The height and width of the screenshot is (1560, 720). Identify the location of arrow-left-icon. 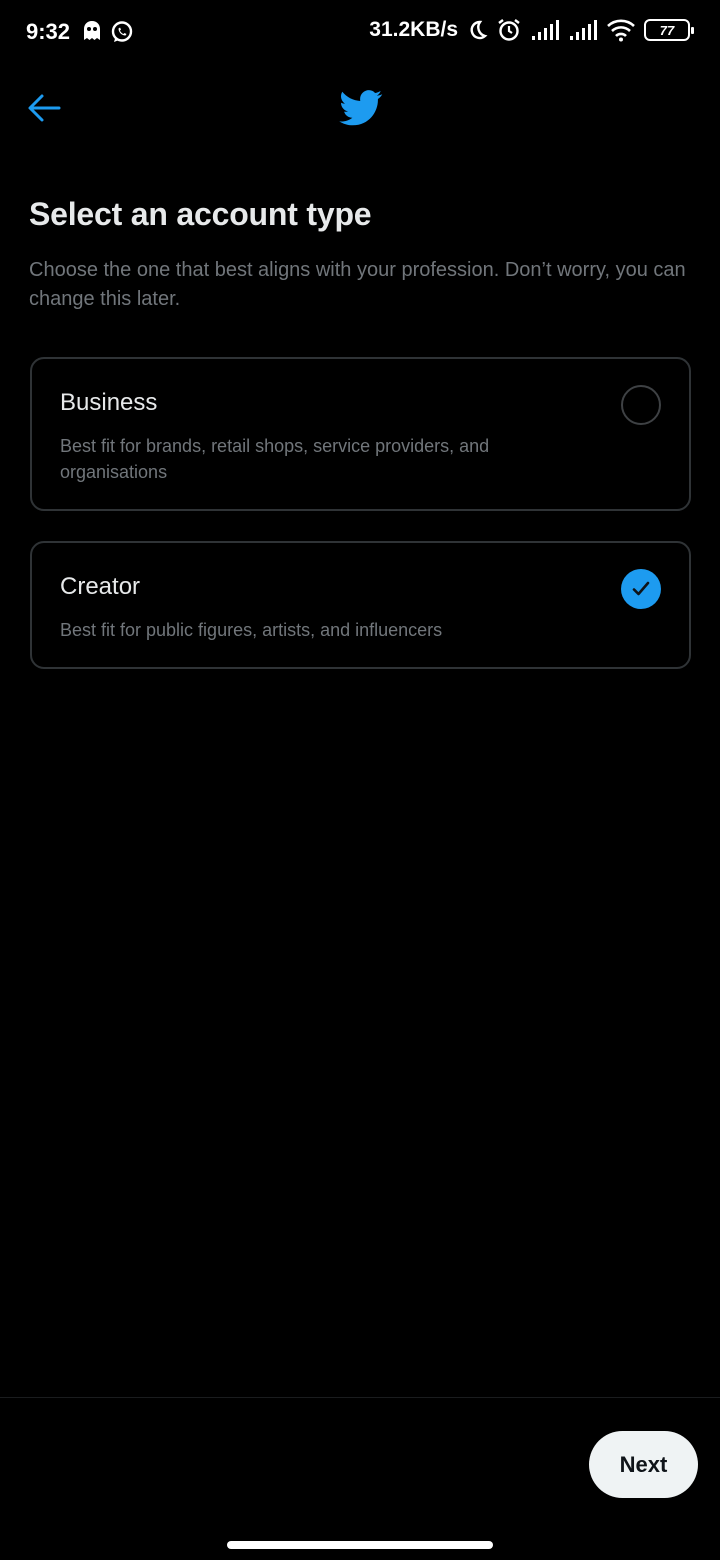
(44, 108).